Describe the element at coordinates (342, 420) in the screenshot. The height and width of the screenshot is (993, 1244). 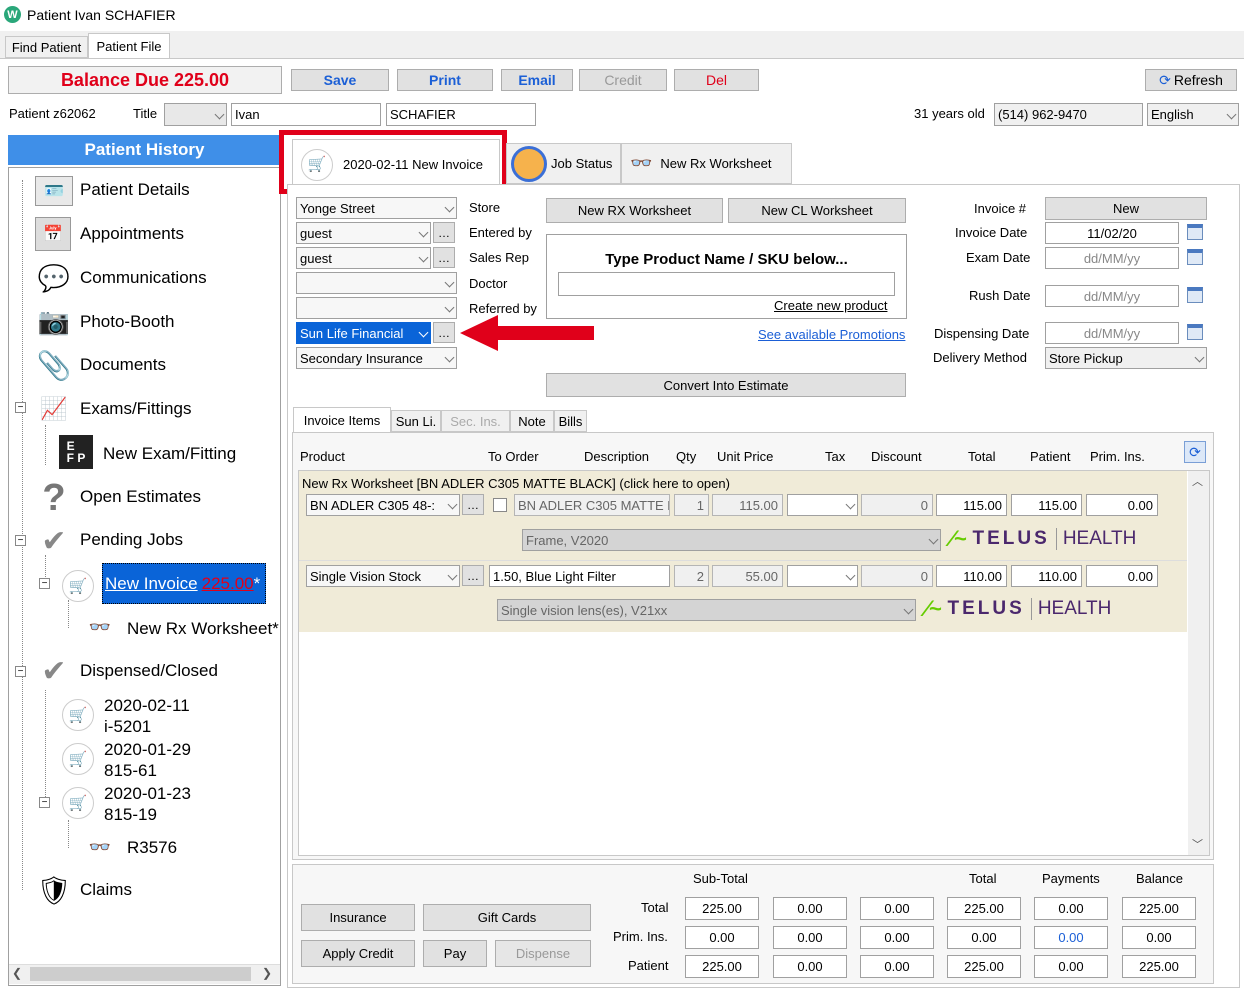
I see `tab-invoice-items: Invoice Items` at that location.